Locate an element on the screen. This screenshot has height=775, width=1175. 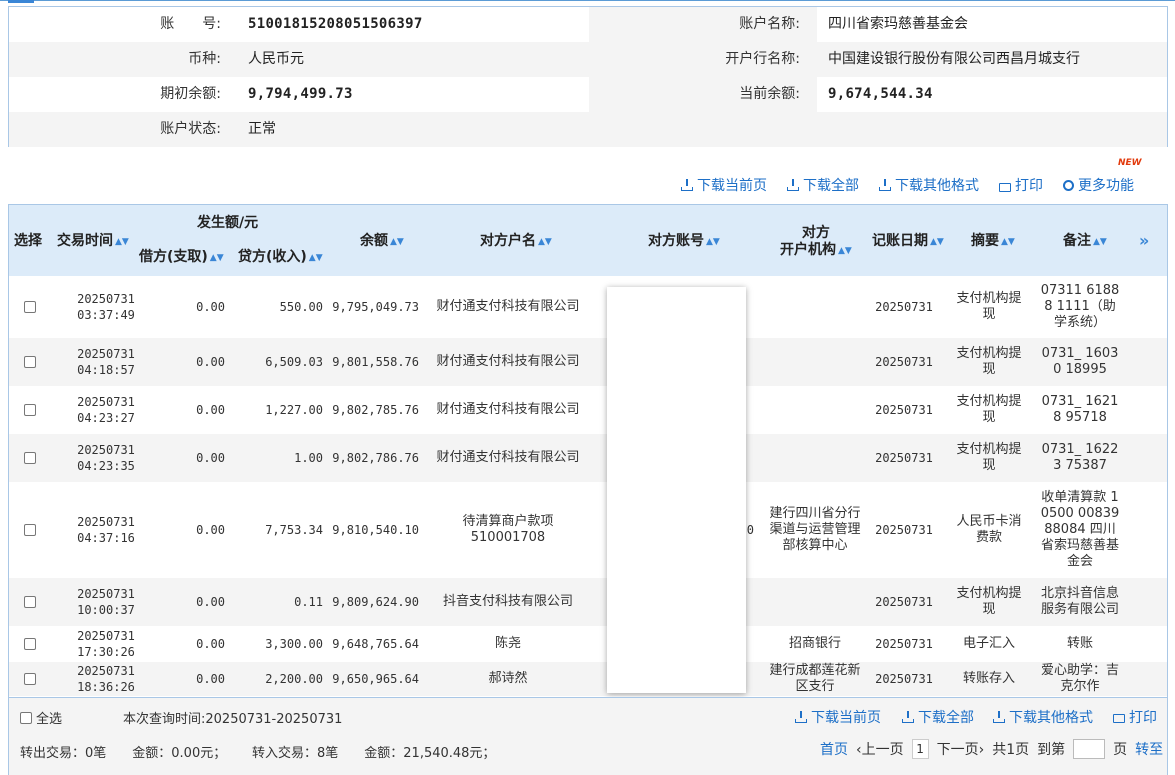
current-page: 1 is located at coordinates (920, 749).